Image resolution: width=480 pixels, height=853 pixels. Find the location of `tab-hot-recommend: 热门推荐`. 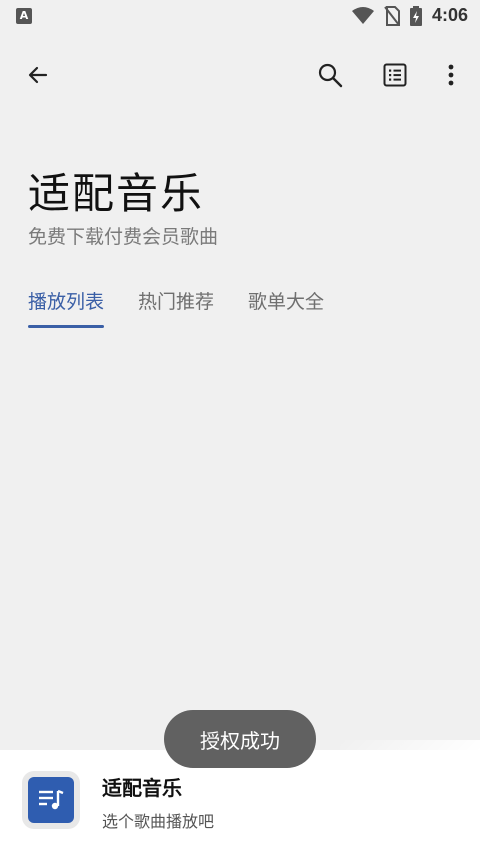

tab-hot-recommend: 热门推荐 is located at coordinates (176, 307).